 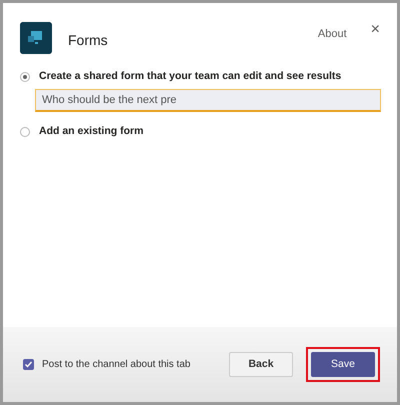 What do you see at coordinates (375, 30) in the screenshot?
I see `close-button: ×` at bounding box center [375, 30].